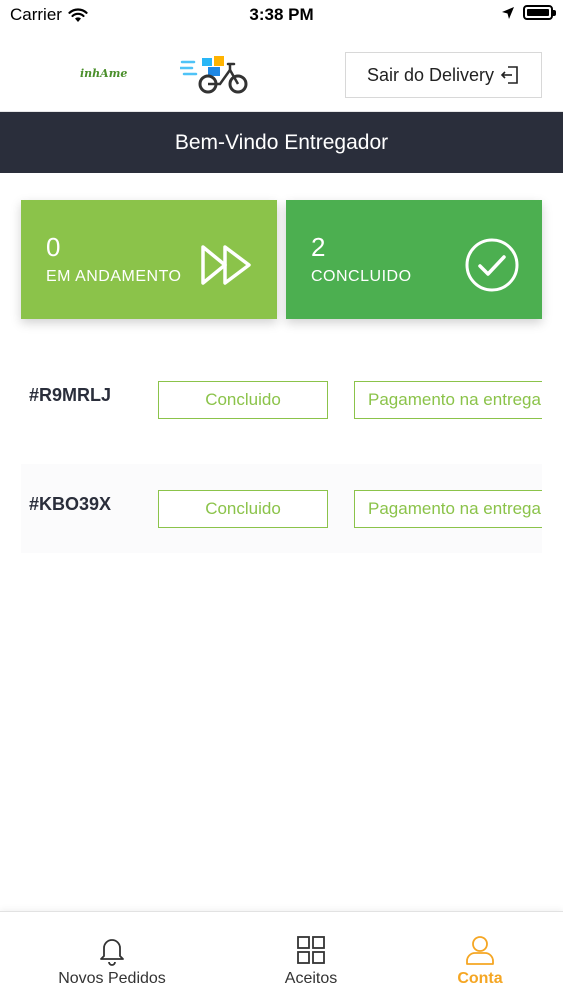 The image size is (563, 1000). What do you see at coordinates (281, 71) in the screenshot?
I see `app-header: inhAme Sair do Delivery` at bounding box center [281, 71].